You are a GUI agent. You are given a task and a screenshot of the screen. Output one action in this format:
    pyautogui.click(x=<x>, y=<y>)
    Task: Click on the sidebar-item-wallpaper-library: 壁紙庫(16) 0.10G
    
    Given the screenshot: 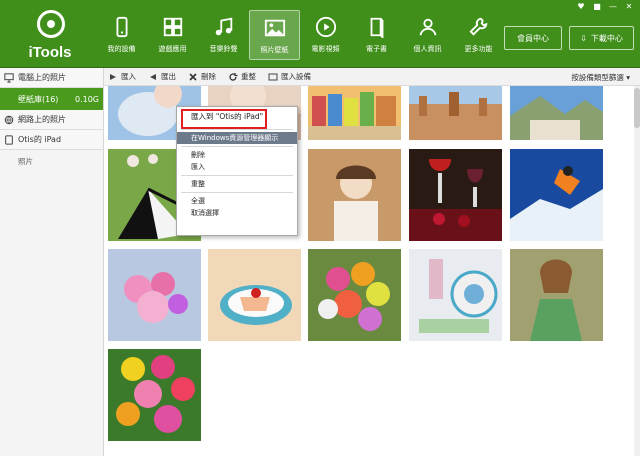 What is the action you would take?
    pyautogui.click(x=51, y=99)
    